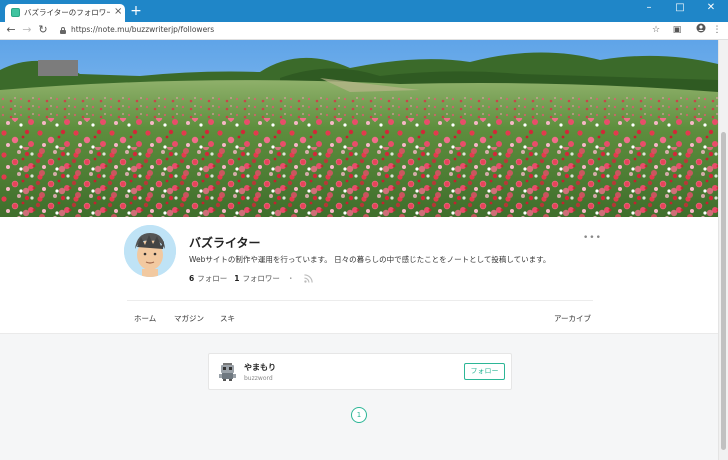  I want to click on following-count: 6, so click(191, 278).